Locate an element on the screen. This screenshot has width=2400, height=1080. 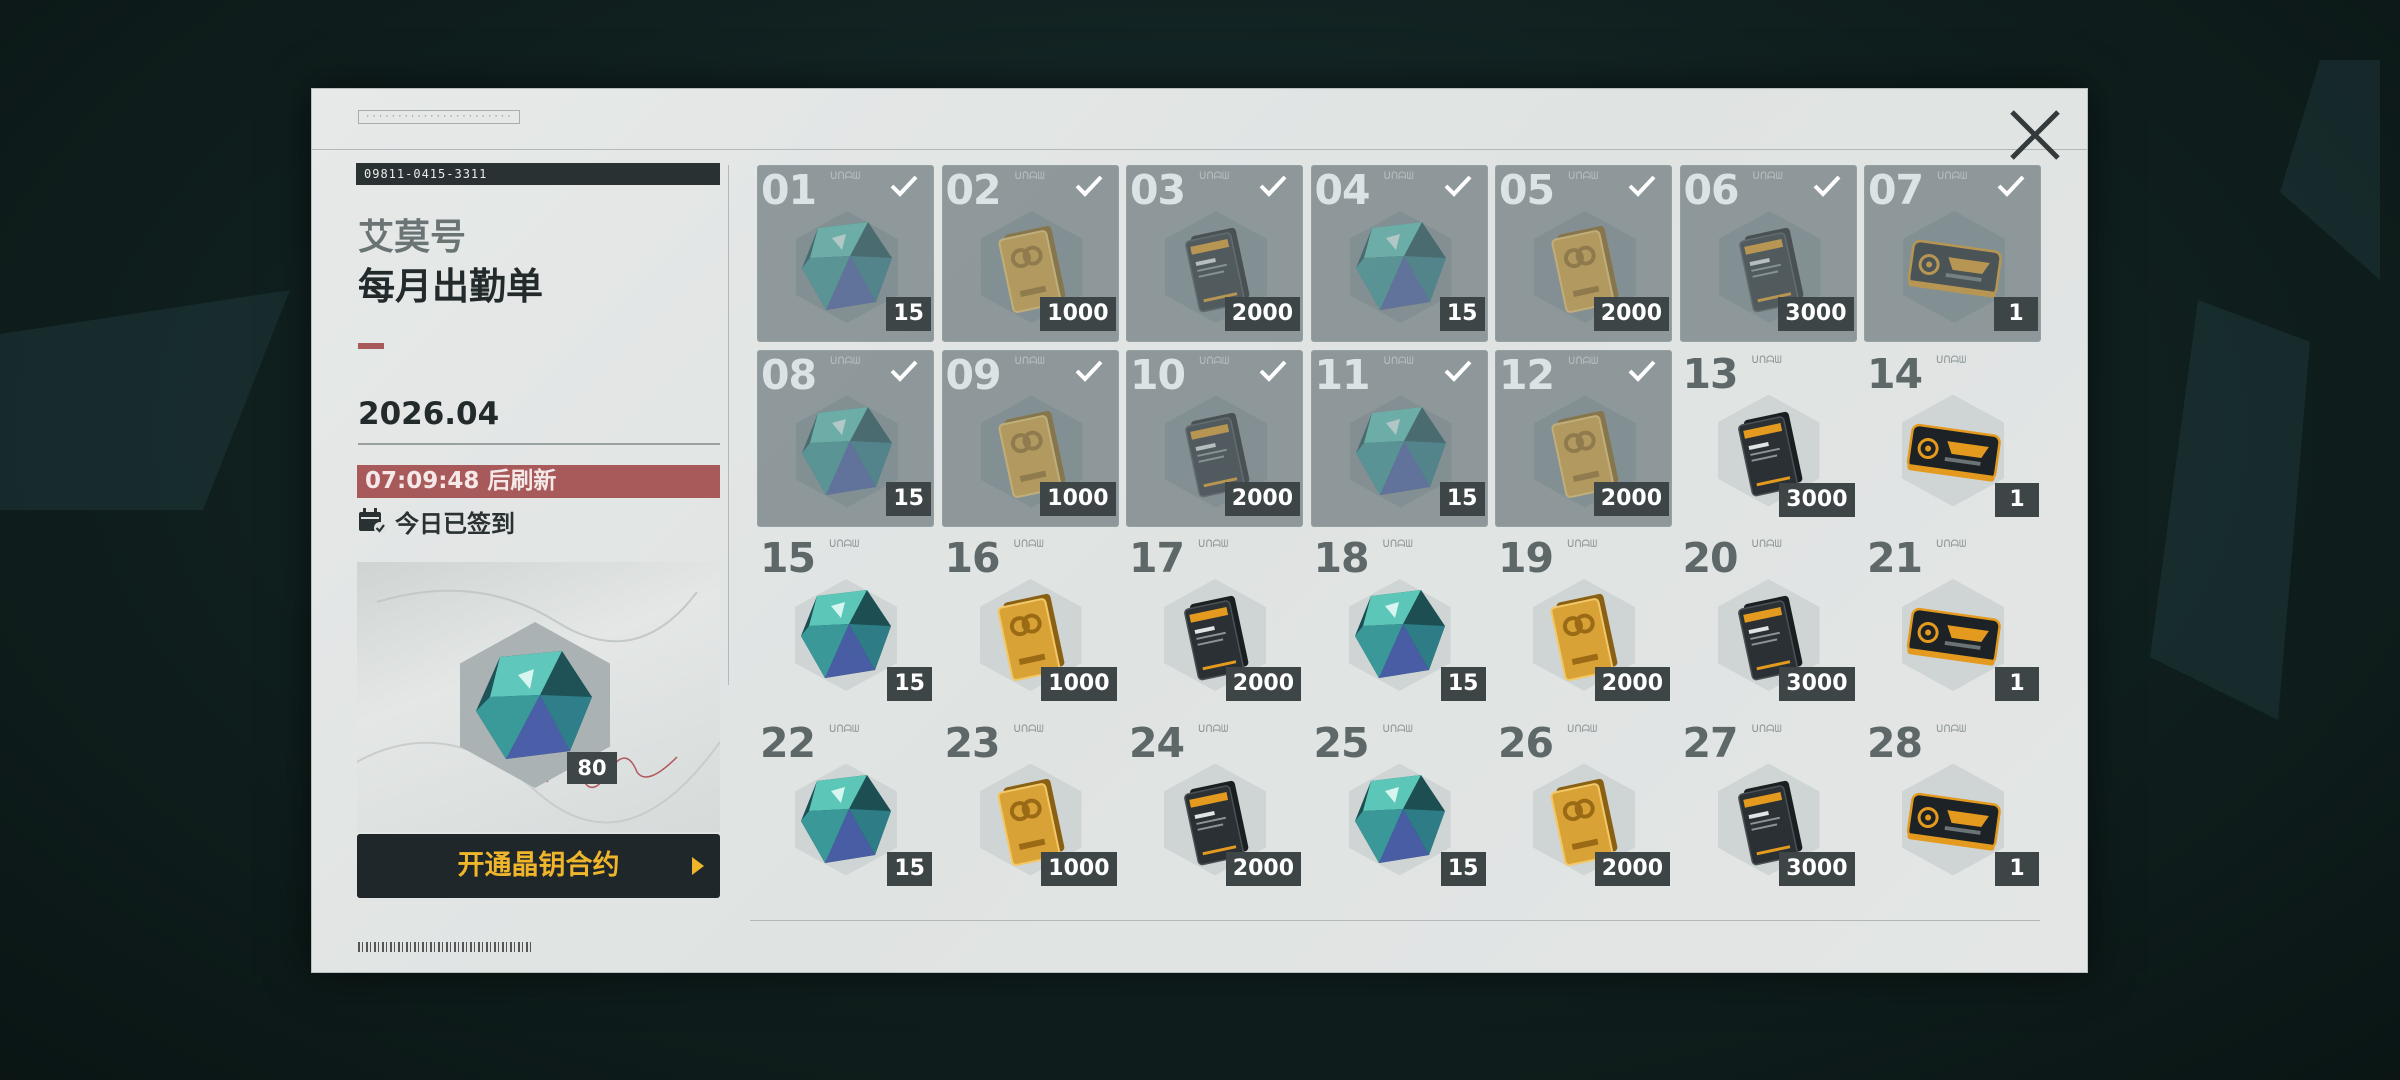
day-number: 26 is located at coordinates (1526, 742).